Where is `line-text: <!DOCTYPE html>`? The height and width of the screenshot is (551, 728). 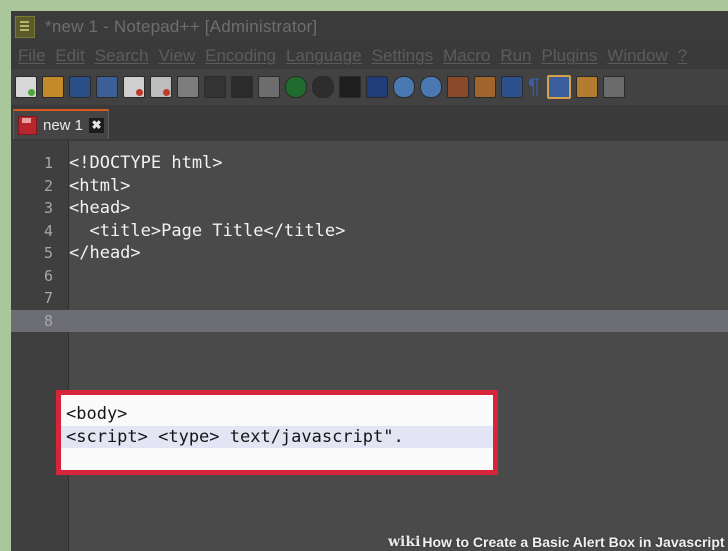
line-text: <!DOCTYPE html> is located at coordinates (146, 163).